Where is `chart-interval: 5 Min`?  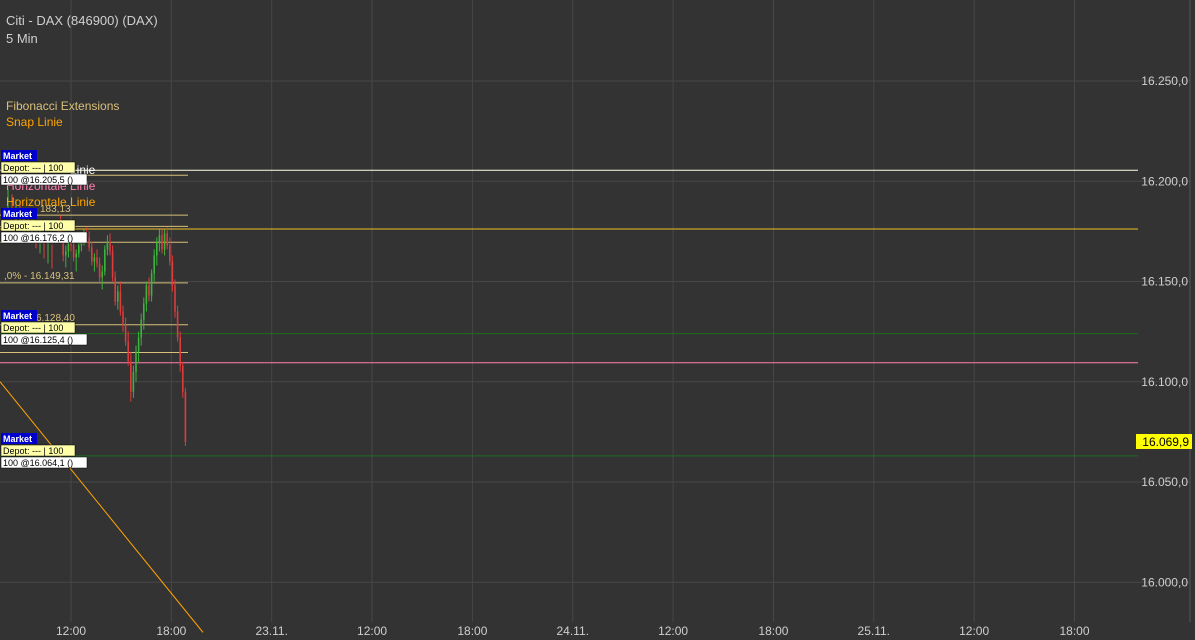 chart-interval: 5 Min is located at coordinates (22, 38).